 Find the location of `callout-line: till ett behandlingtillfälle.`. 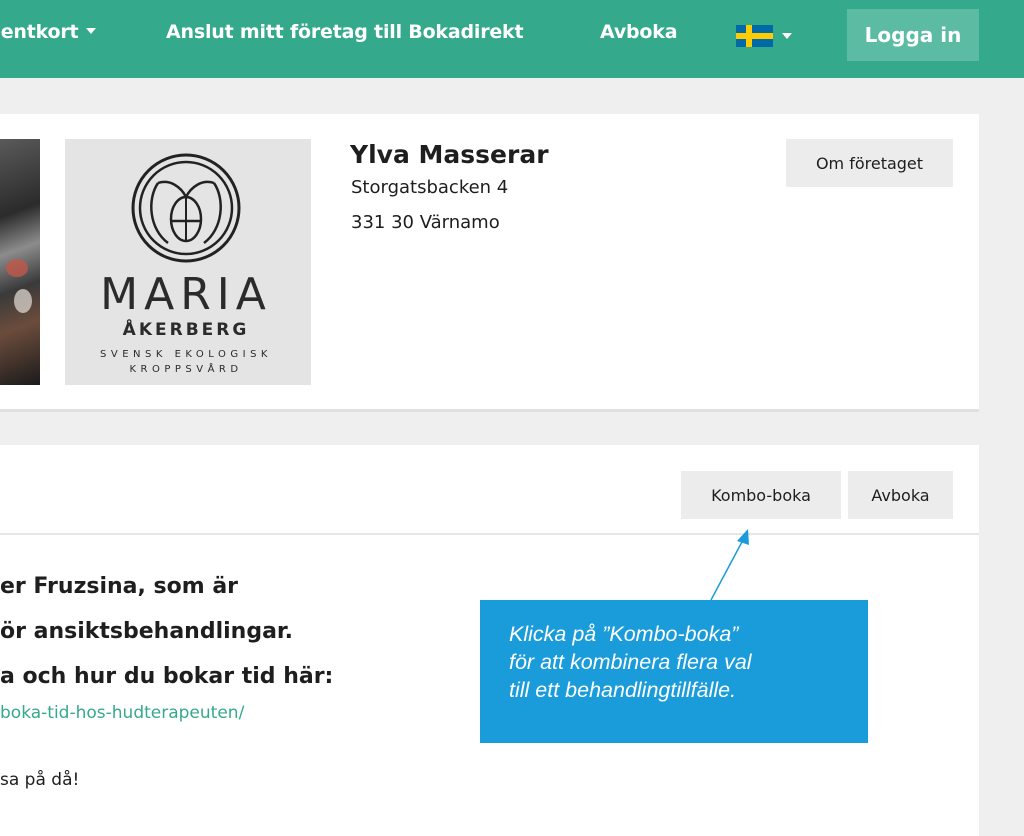

callout-line: till ett behandlingtillfälle. is located at coordinates (623, 690).